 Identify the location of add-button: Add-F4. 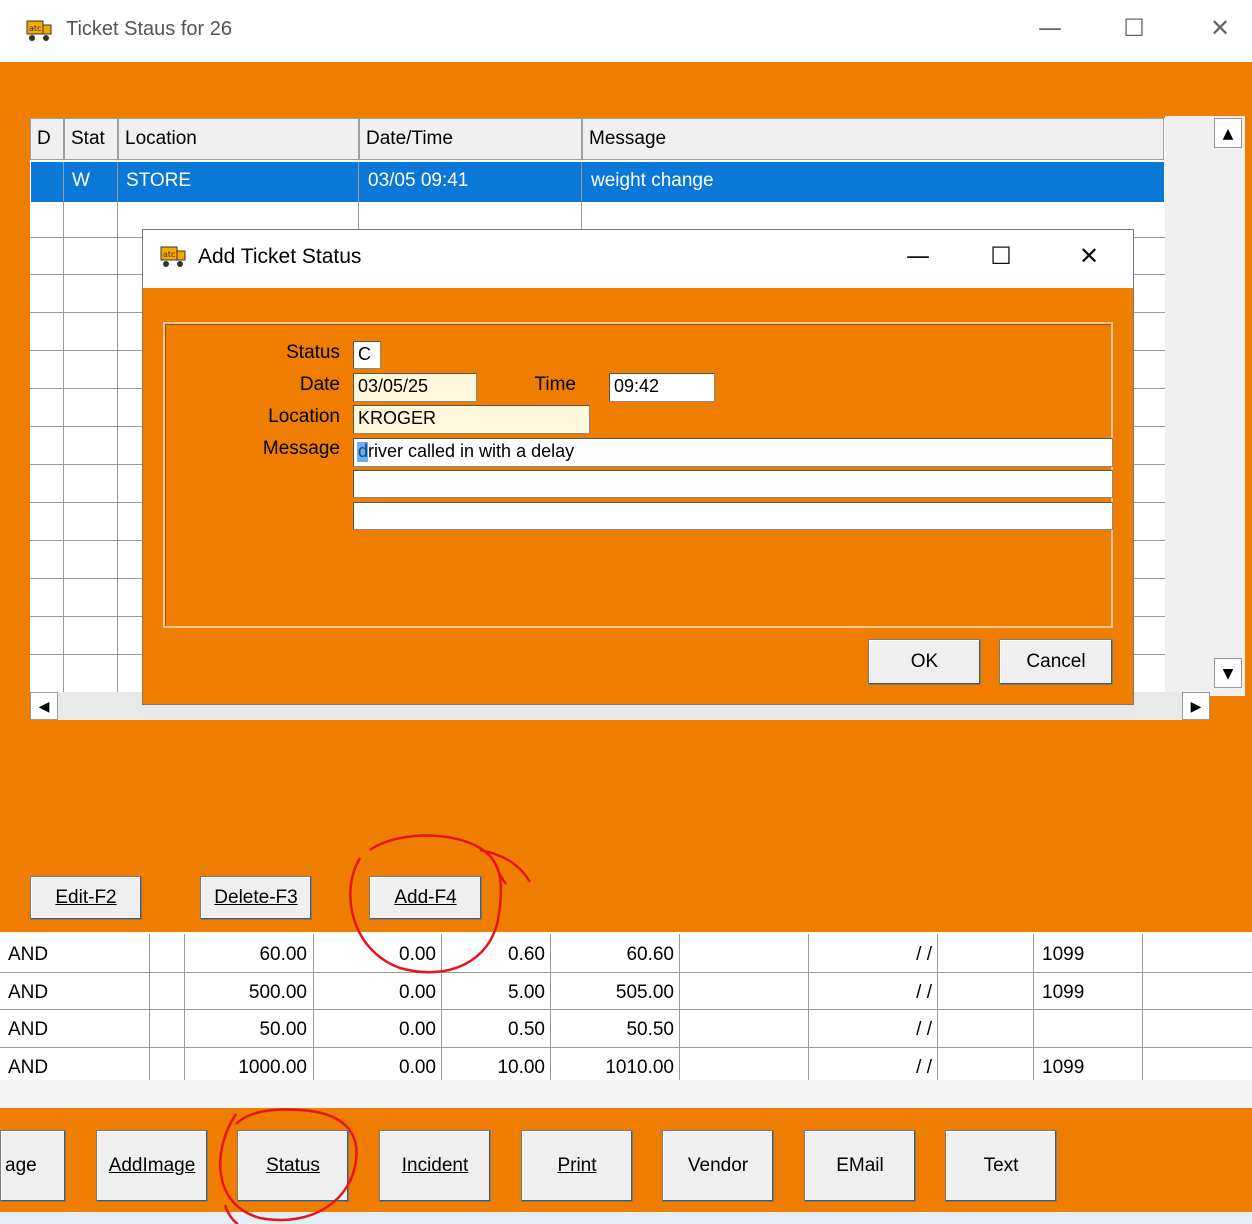
(425, 898).